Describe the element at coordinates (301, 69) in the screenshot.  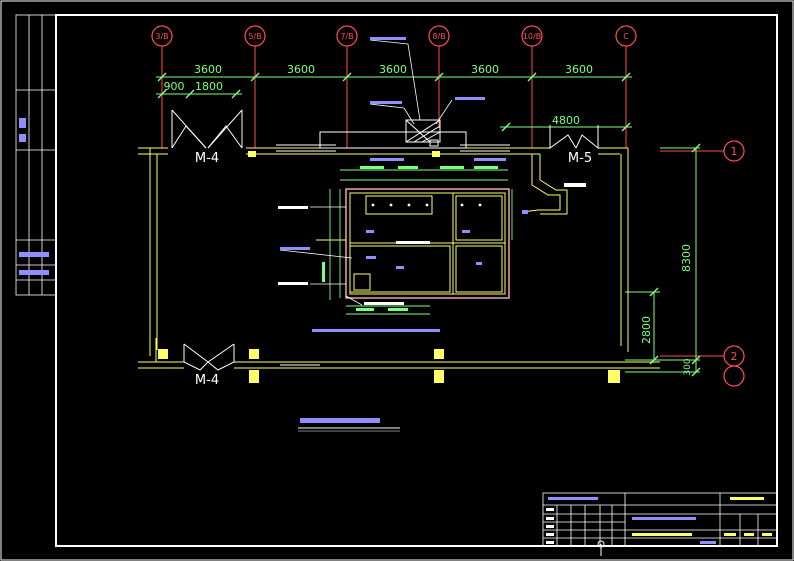
I see `dim-span-2: 3600` at that location.